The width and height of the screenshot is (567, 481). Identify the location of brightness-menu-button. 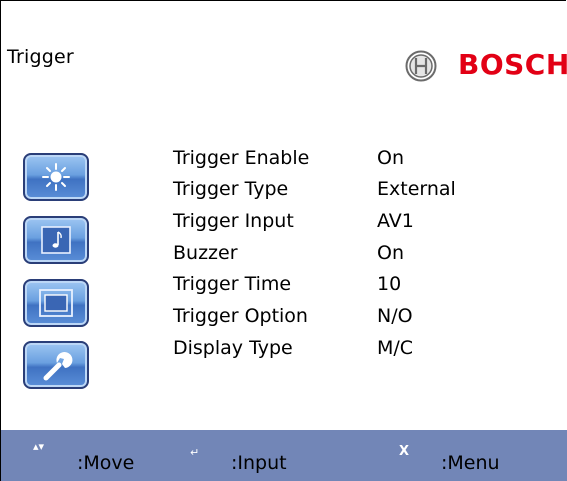
(56, 177).